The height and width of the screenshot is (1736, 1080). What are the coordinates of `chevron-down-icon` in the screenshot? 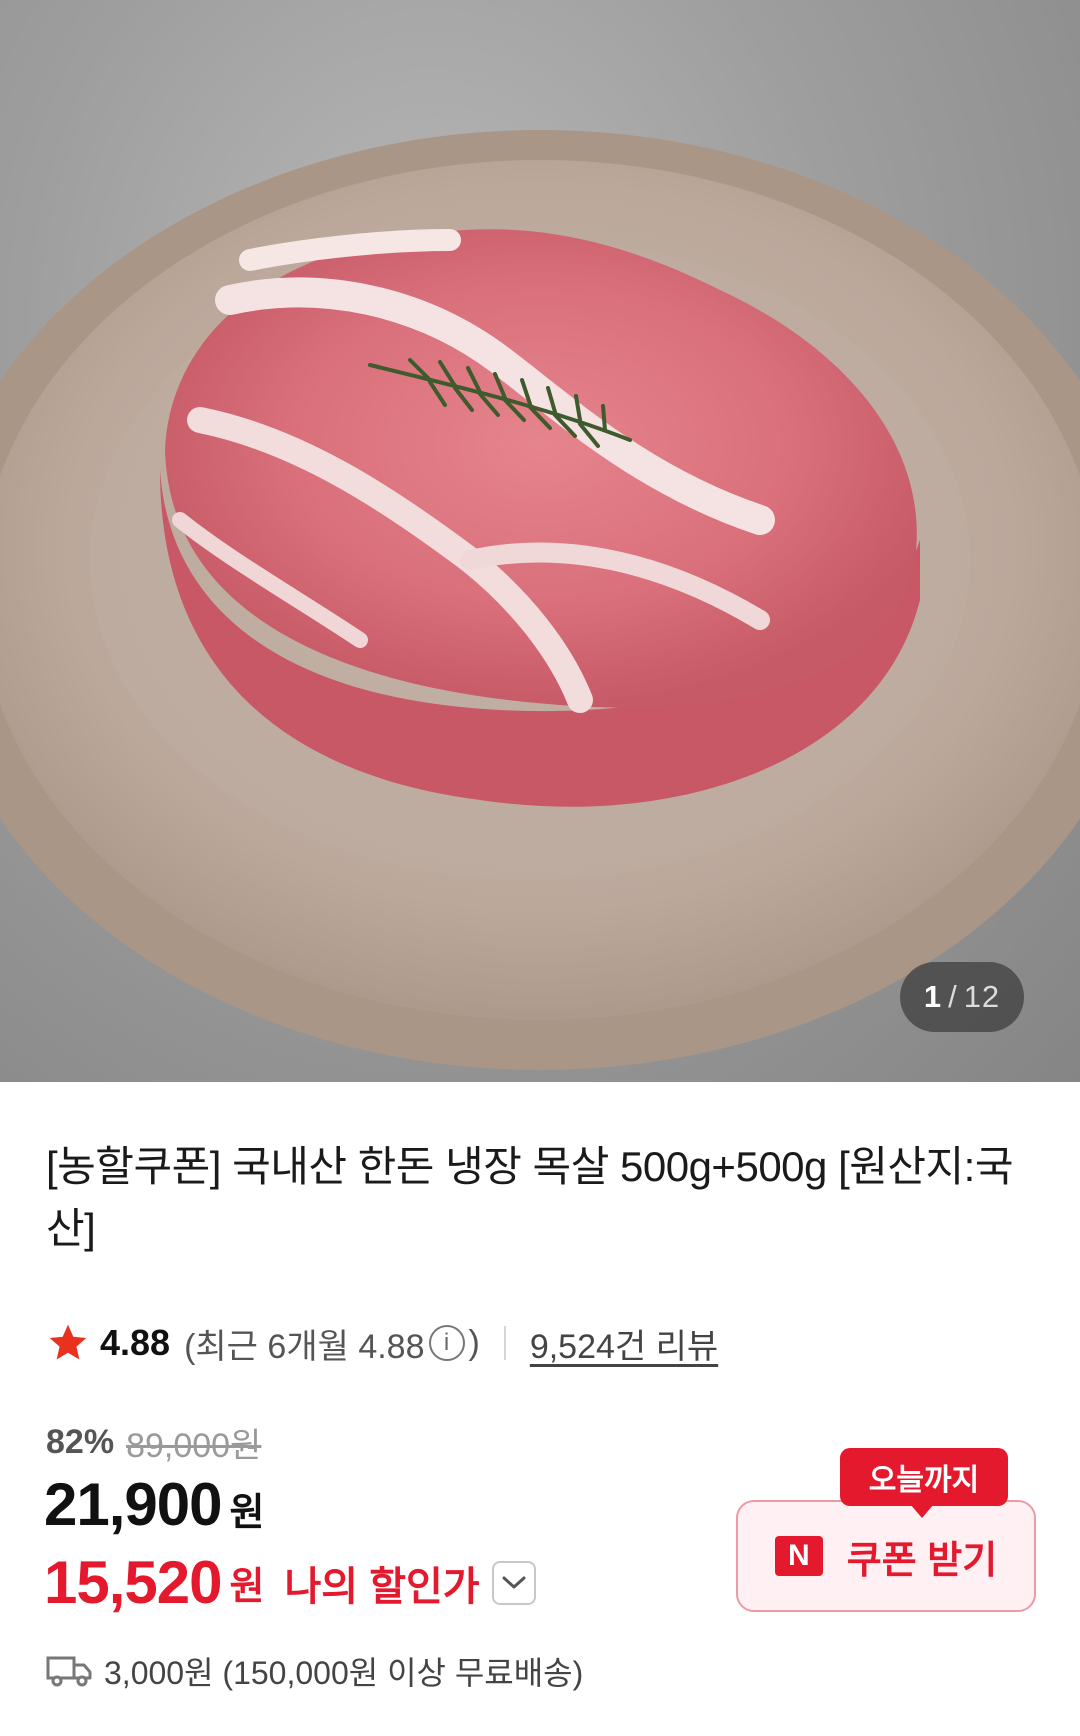 It's located at (514, 1582).